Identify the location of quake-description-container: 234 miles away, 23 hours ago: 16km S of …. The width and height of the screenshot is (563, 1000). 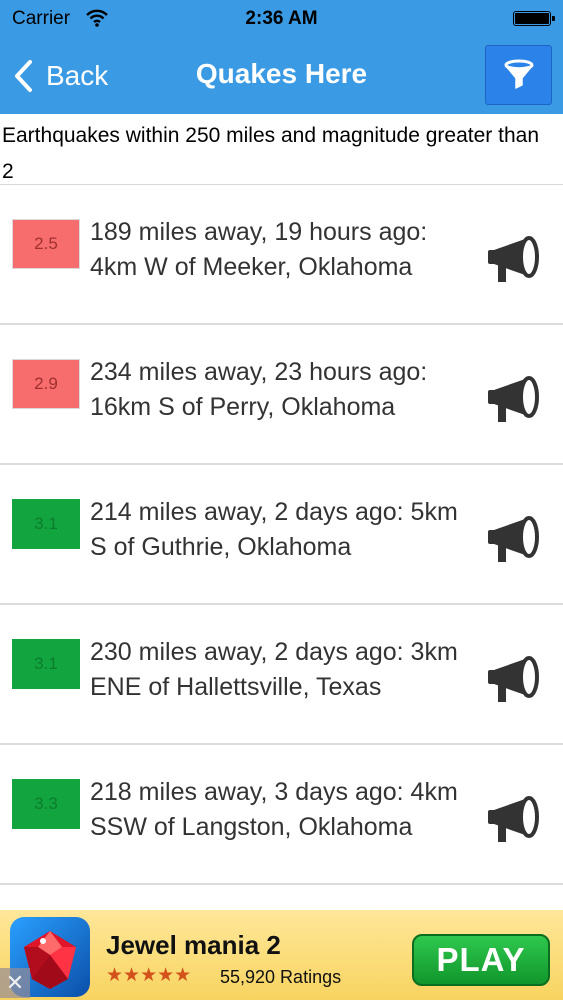
(243, 390).